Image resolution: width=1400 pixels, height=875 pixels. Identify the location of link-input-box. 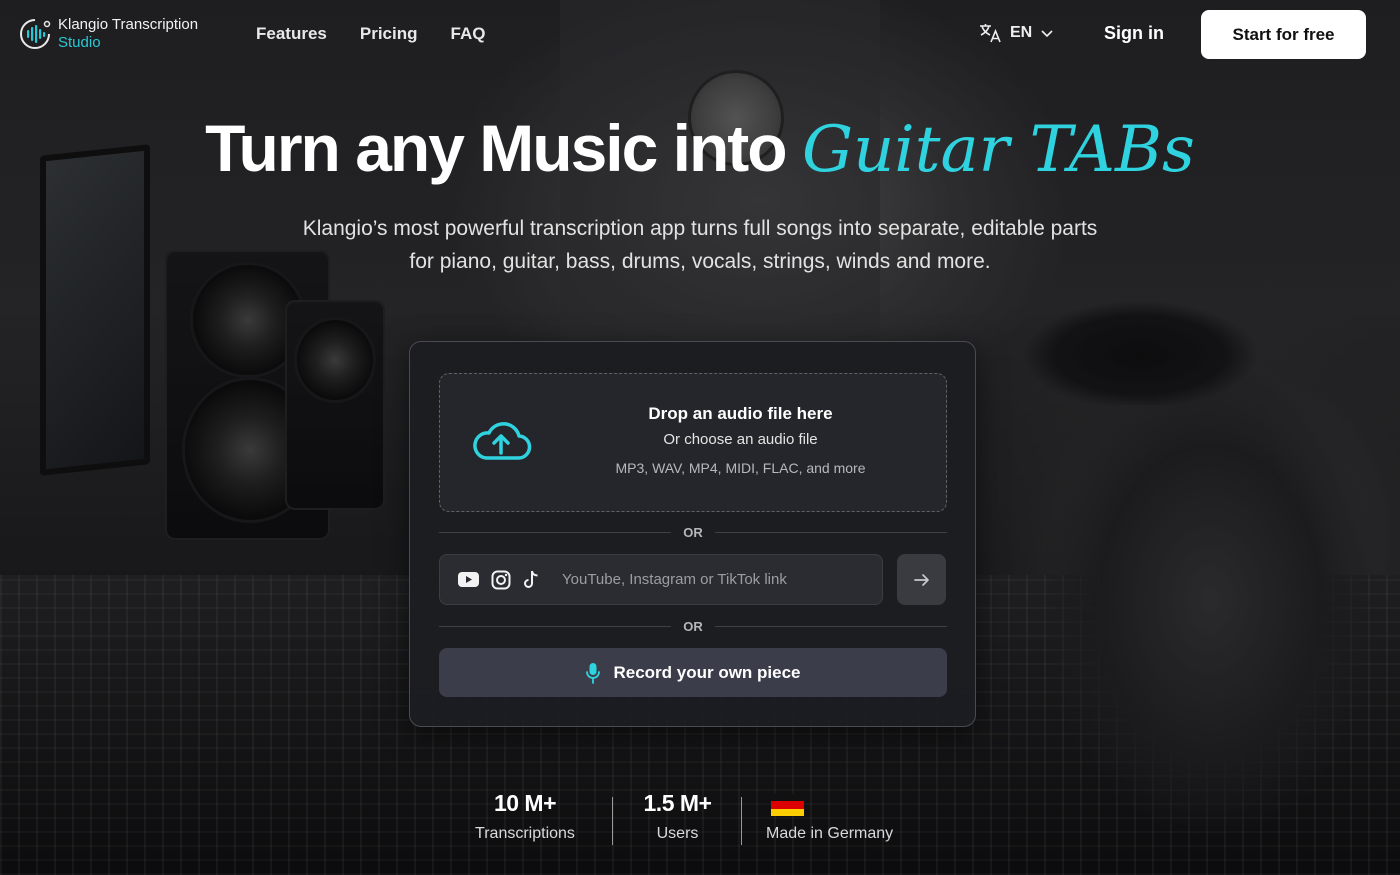
(661, 579).